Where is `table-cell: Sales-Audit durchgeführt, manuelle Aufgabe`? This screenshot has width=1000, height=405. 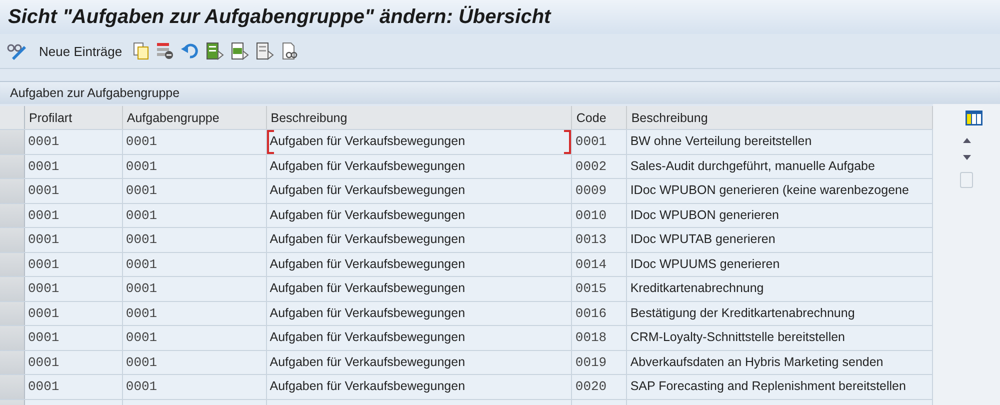 table-cell: Sales-Audit durchgeführt, manuelle Aufgabe is located at coordinates (780, 166).